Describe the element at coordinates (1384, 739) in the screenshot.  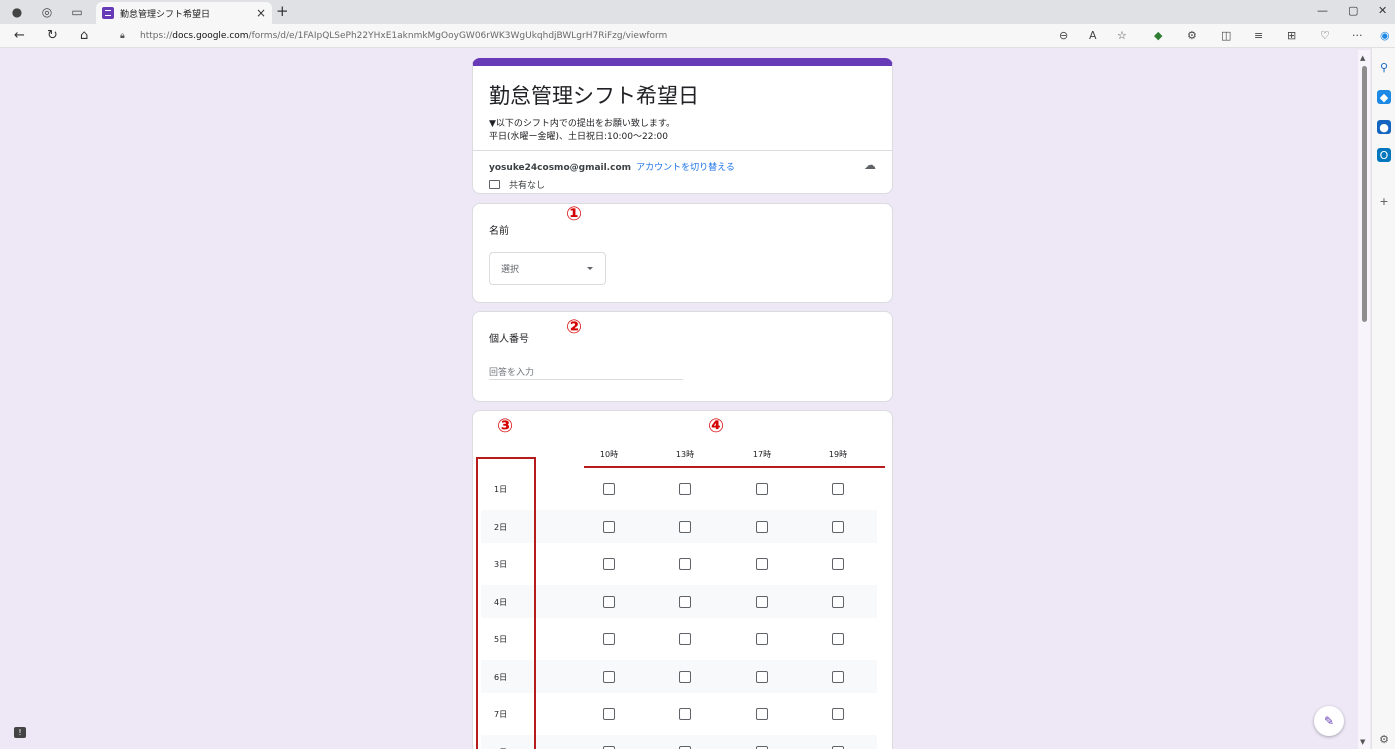
I see `sidebar-settings-icon: ⚙` at that location.